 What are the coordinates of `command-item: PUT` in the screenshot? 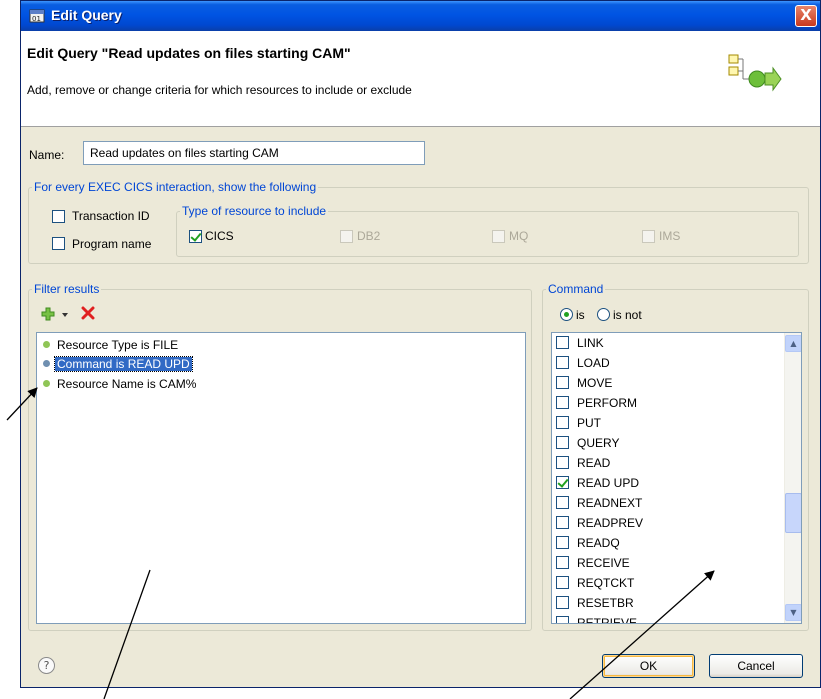 It's located at (667, 423).